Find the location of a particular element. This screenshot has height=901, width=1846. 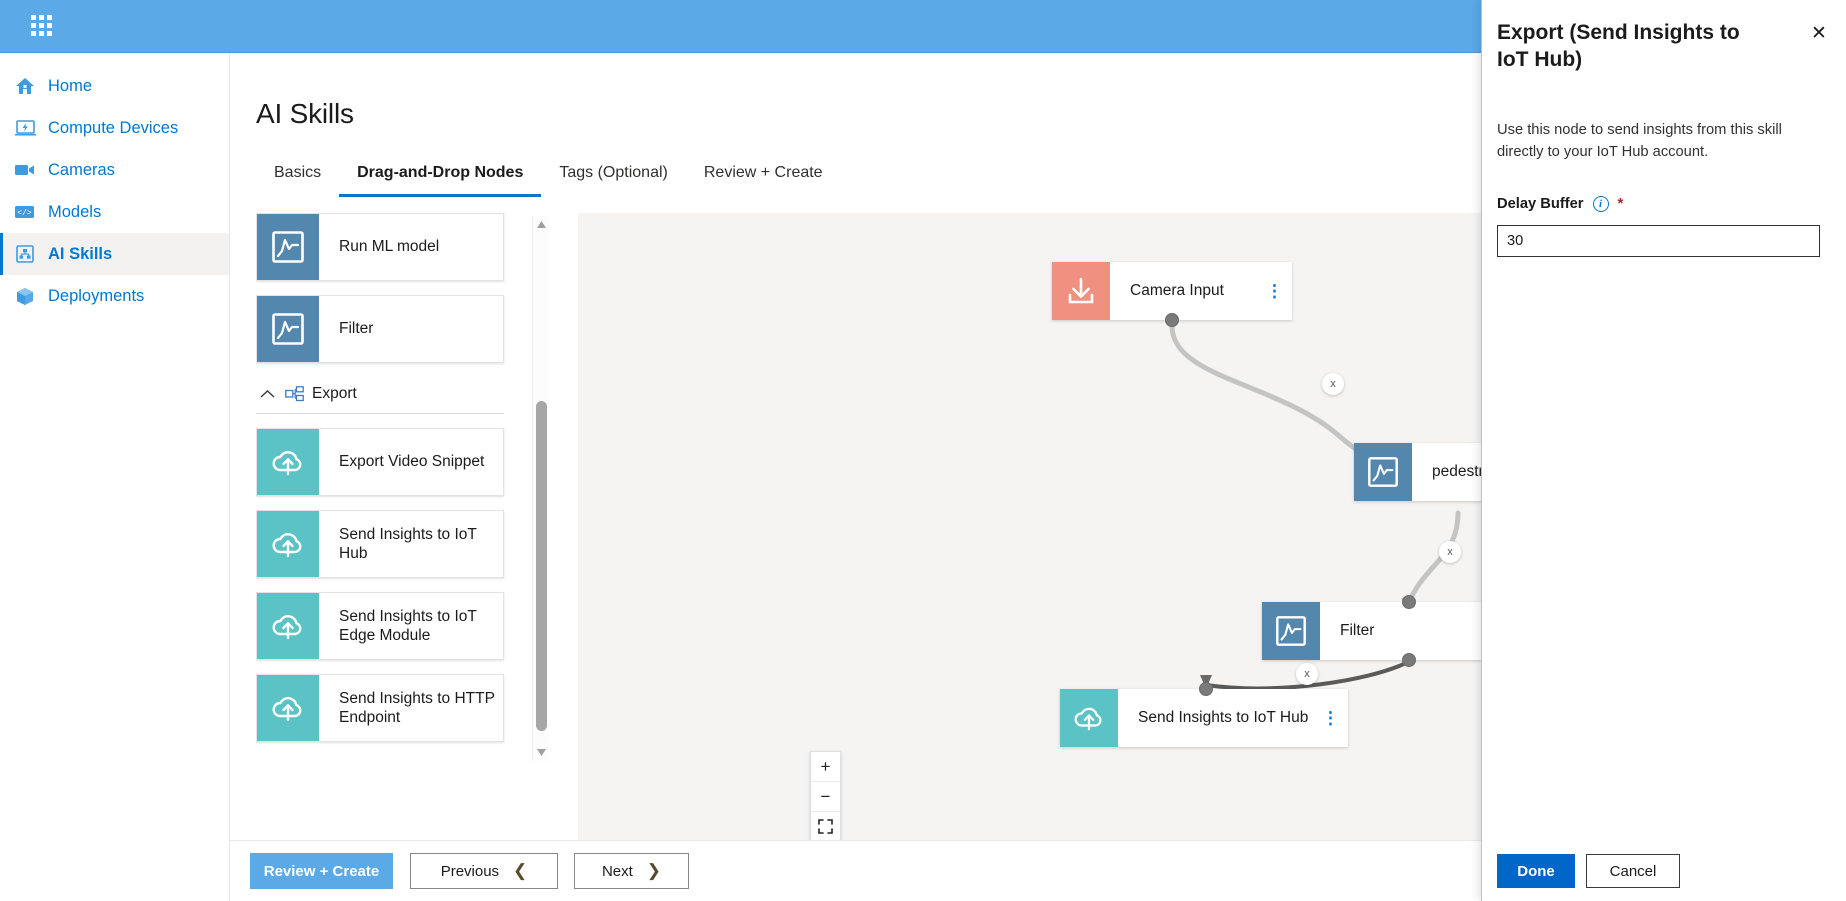

scroll-down-icon is located at coordinates (541, 752).